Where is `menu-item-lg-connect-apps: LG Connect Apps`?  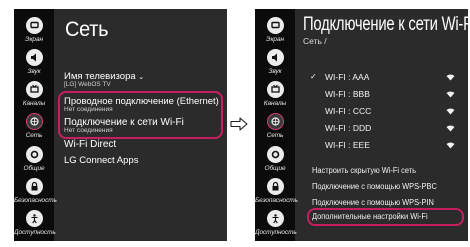
menu-item-lg-connect-apps: LG Connect Apps is located at coordinates (101, 160).